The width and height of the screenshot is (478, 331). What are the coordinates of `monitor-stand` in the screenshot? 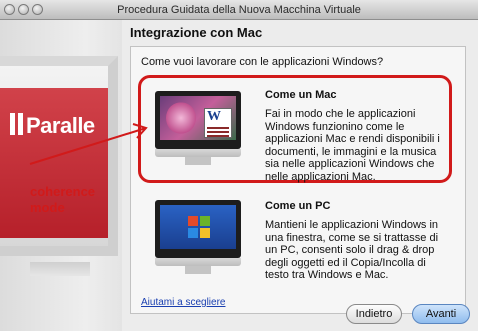 It's located at (60, 269).